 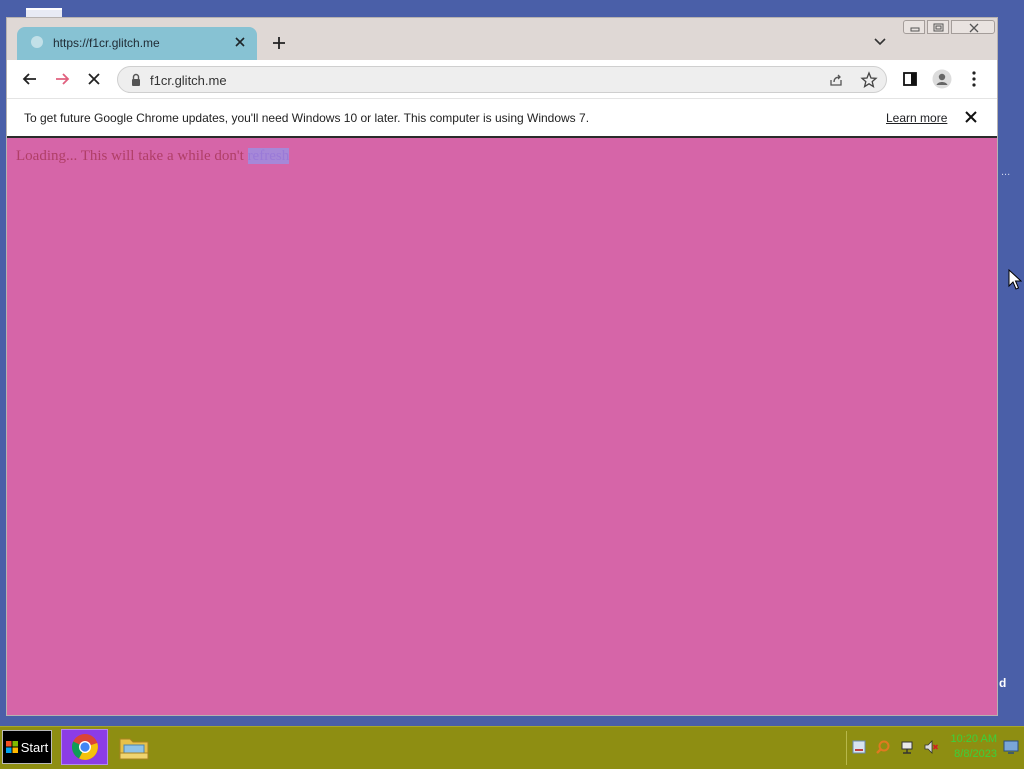 I want to click on taskbar: Start 10:20 AM 8/8/2023, so click(x=512, y=747).